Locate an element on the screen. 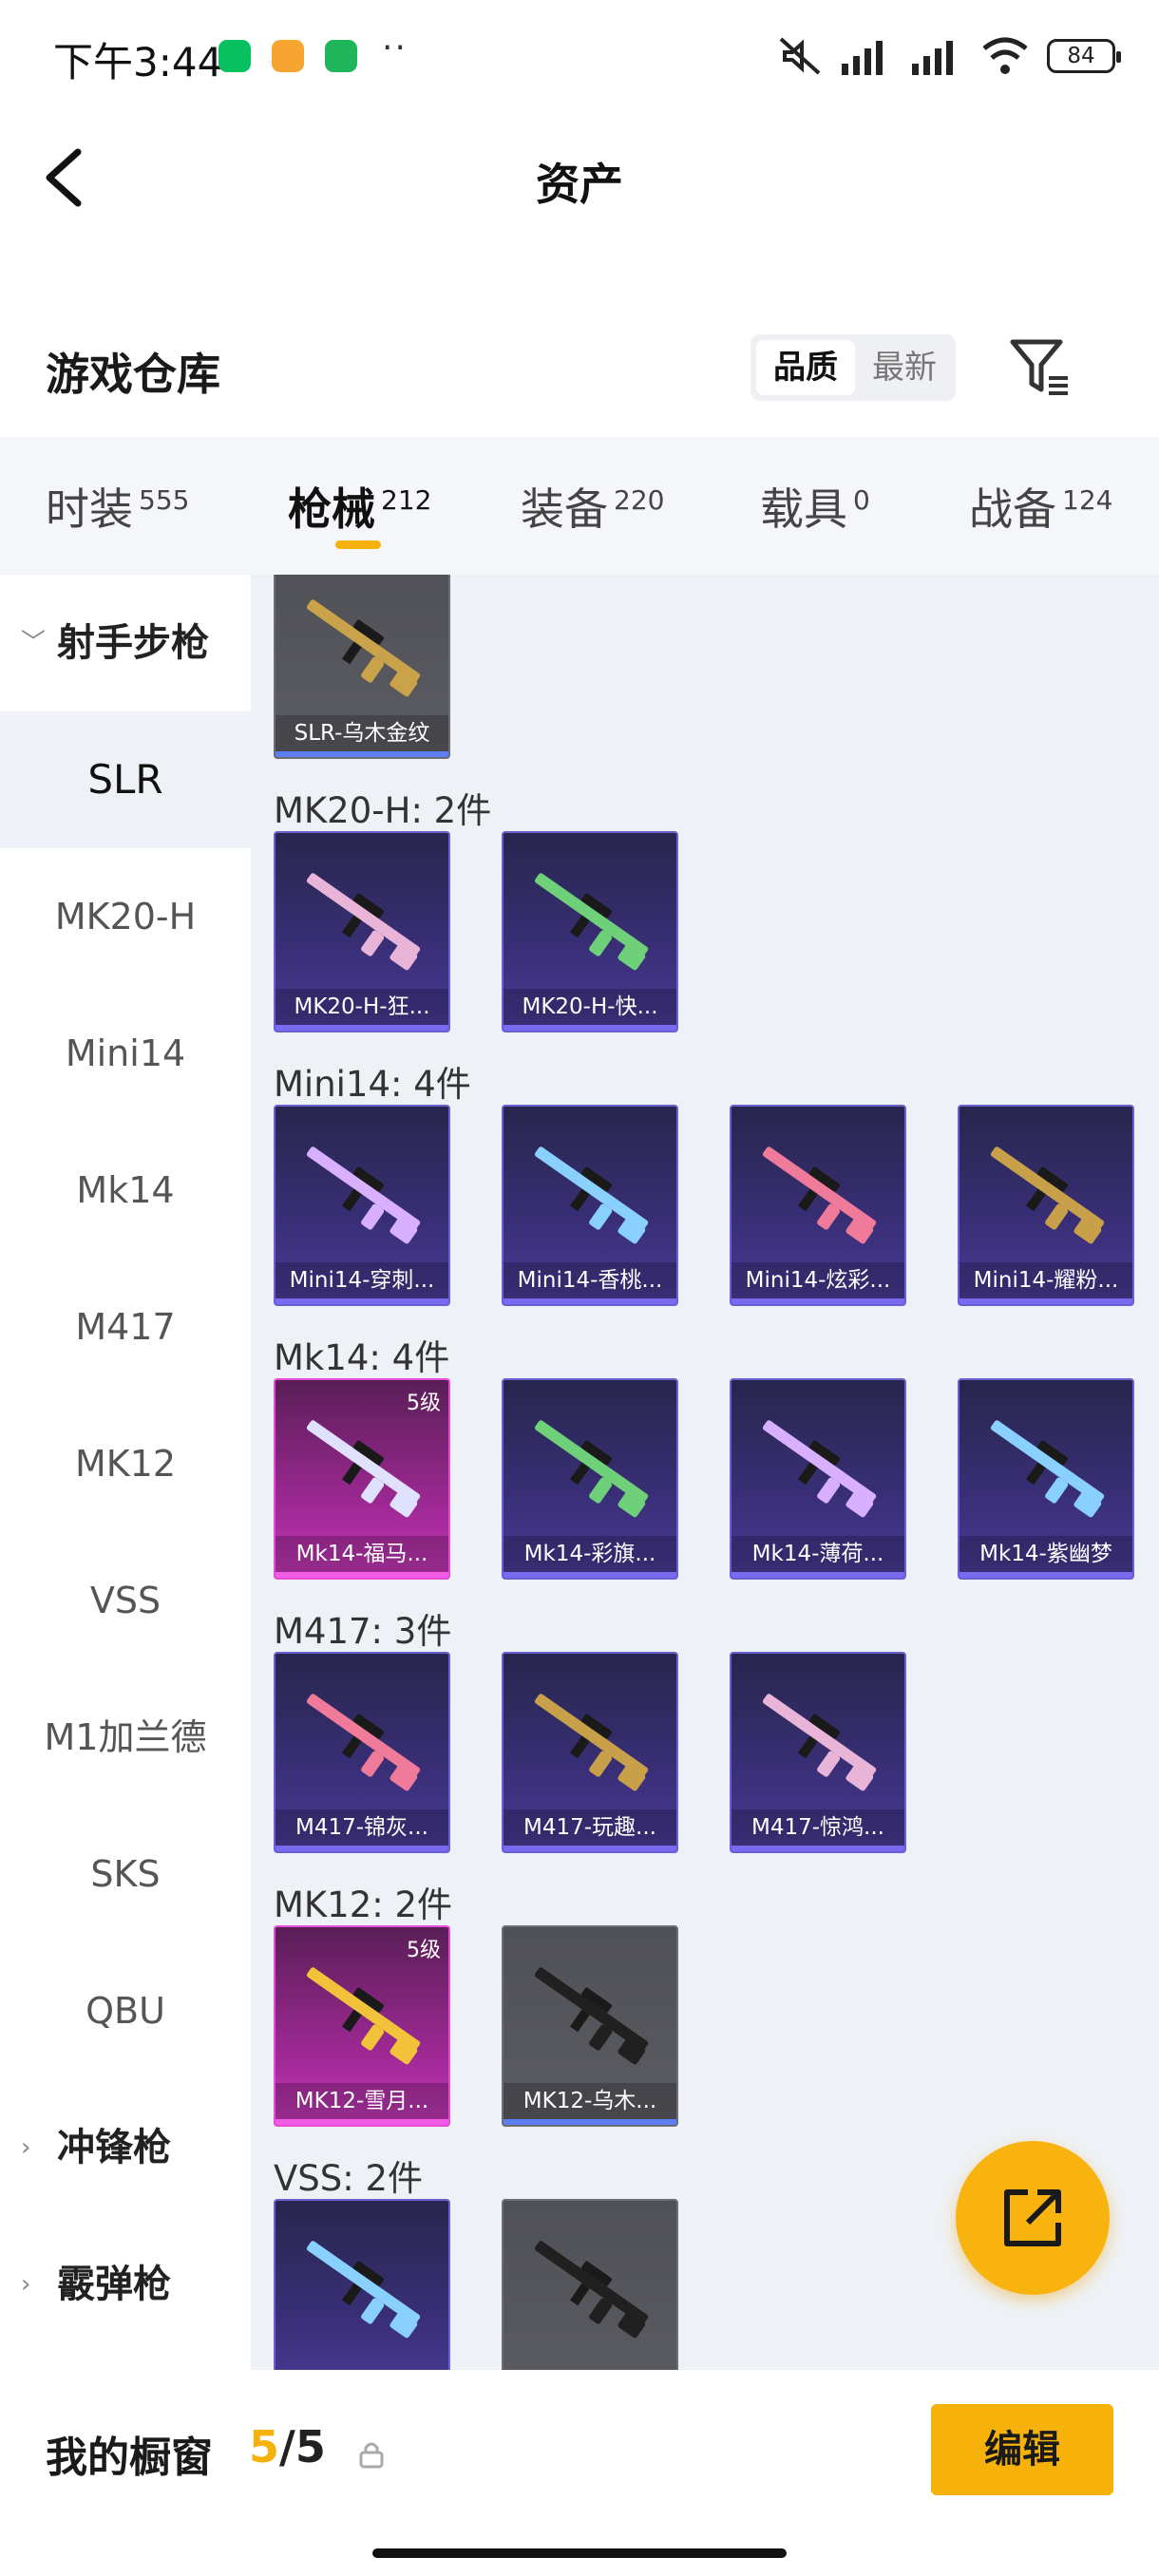  showcase-count: 5/5 is located at coordinates (287, 2446).